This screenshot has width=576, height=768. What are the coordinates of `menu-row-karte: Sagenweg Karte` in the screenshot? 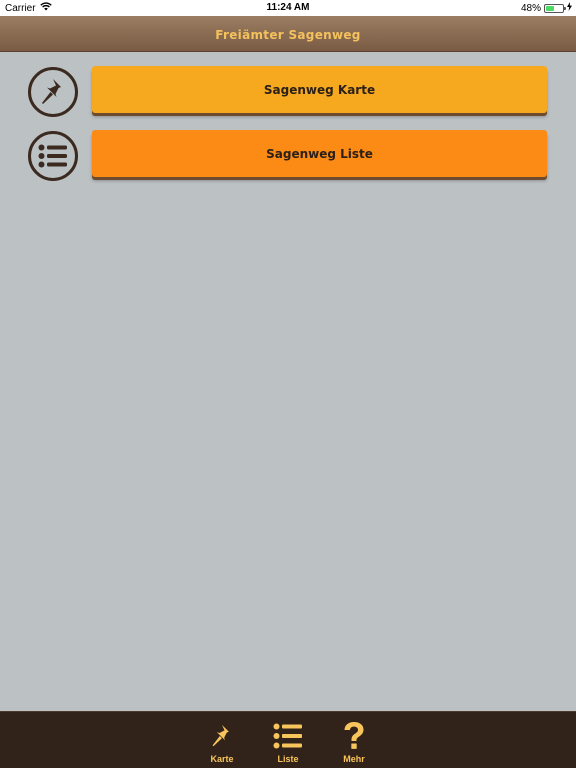 It's located at (288, 91).